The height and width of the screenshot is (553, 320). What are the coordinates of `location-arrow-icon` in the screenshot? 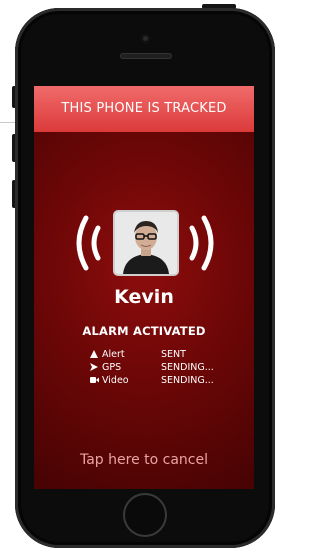 It's located at (95, 367).